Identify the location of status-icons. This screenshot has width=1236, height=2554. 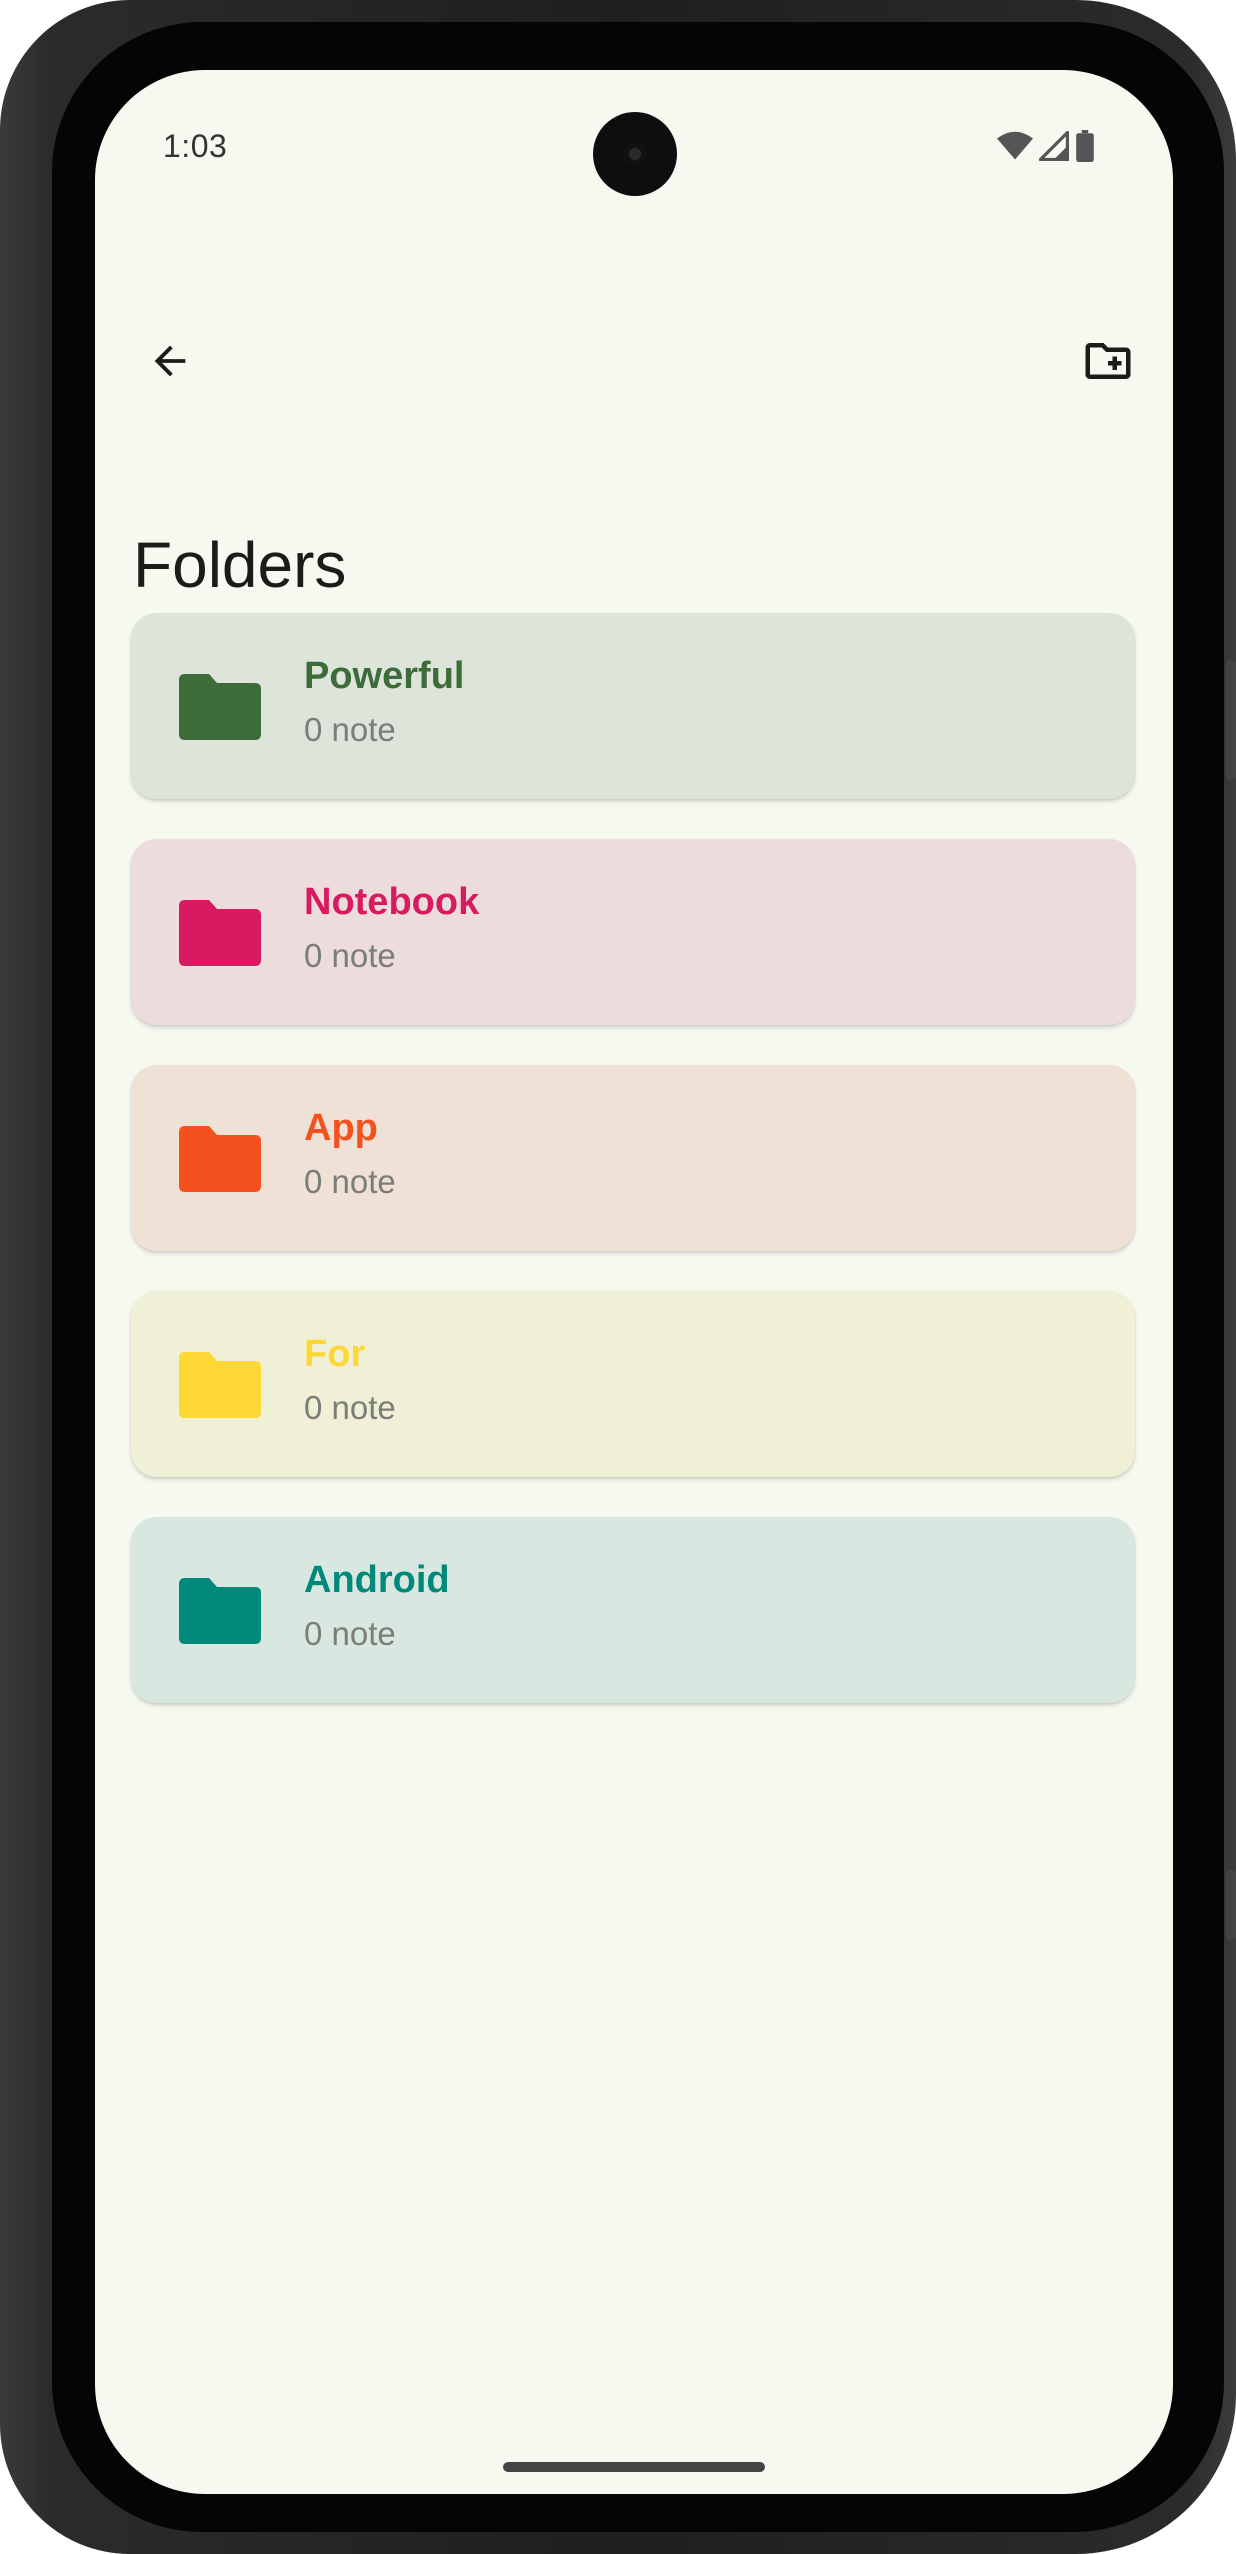
(1046, 146).